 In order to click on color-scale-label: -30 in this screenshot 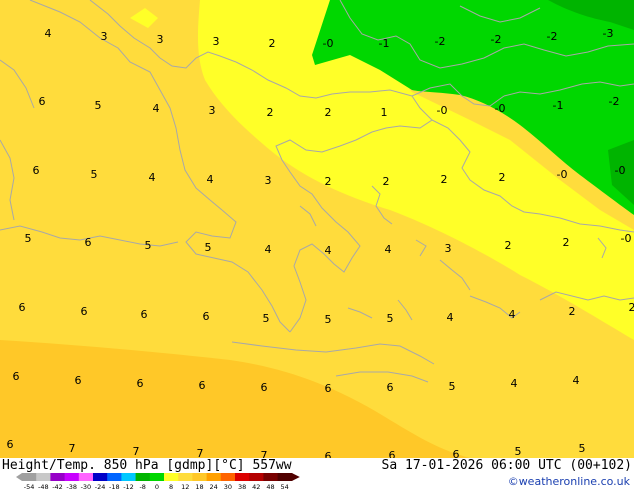, I will do `click(86, 486)`.